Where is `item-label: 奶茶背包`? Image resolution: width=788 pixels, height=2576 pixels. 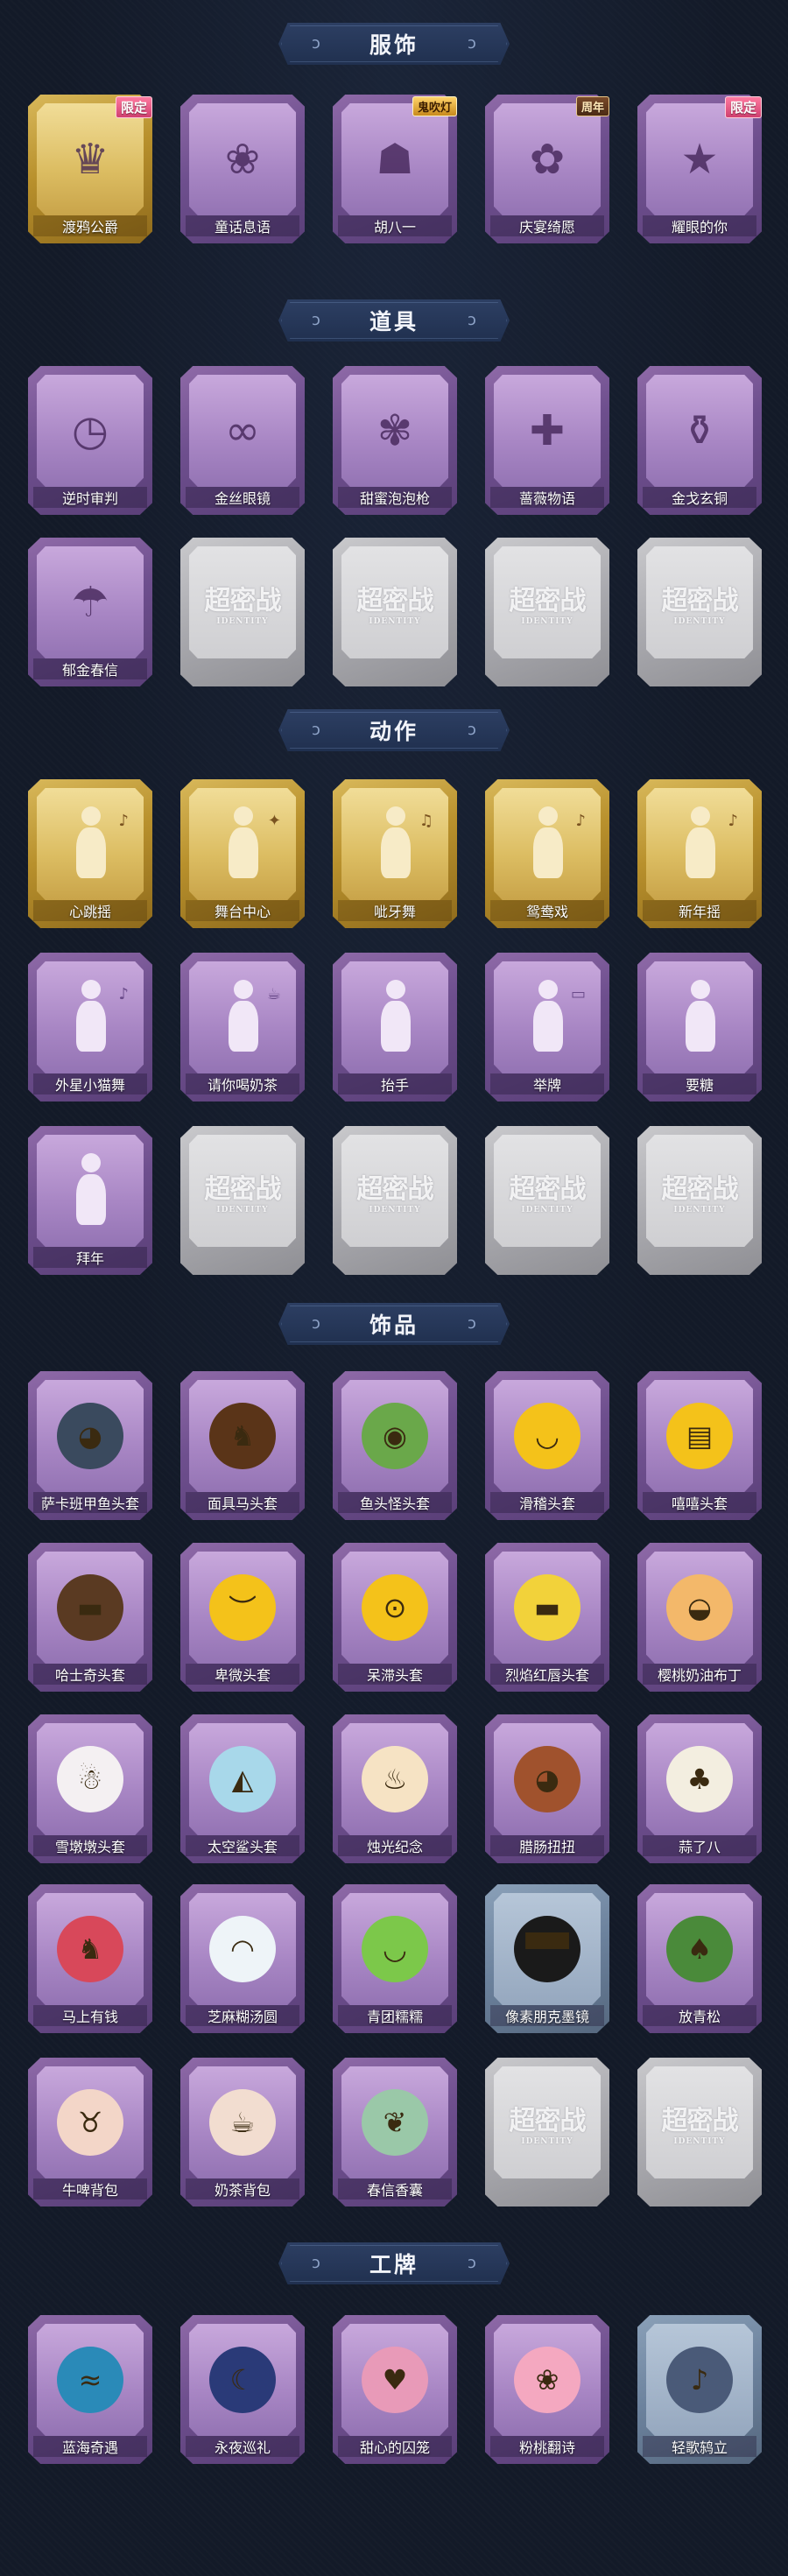
item-label: 奶茶背包 is located at coordinates (242, 2188).